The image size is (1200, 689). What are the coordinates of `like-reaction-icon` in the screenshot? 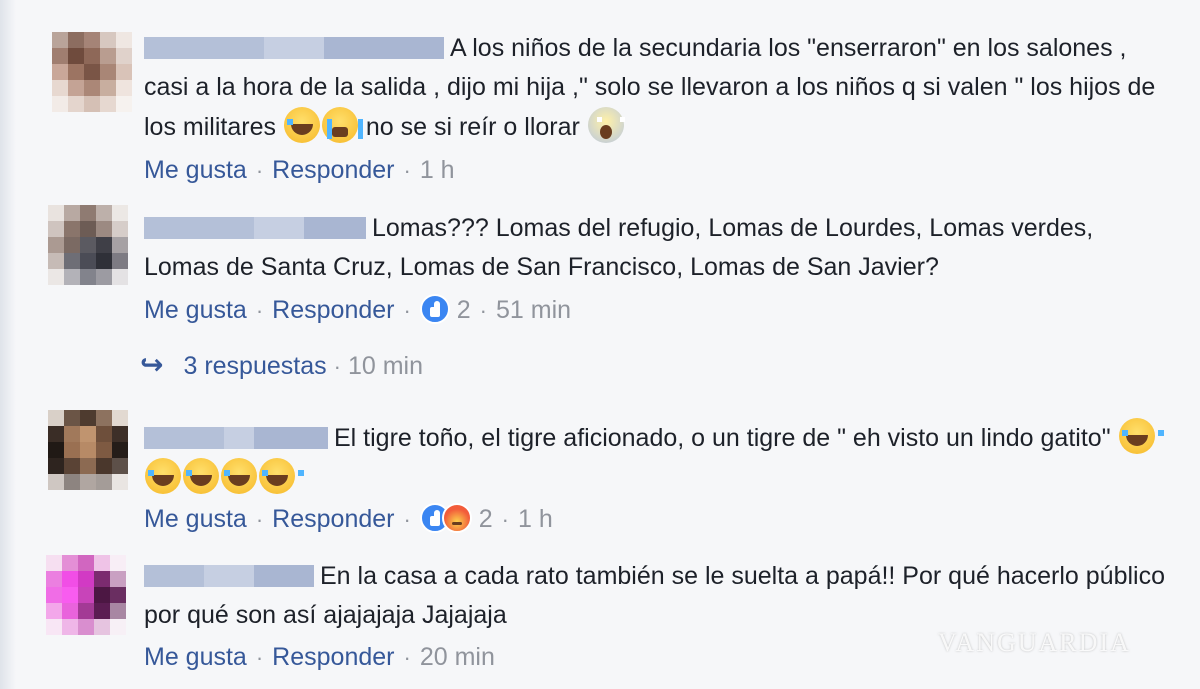 It's located at (434, 309).